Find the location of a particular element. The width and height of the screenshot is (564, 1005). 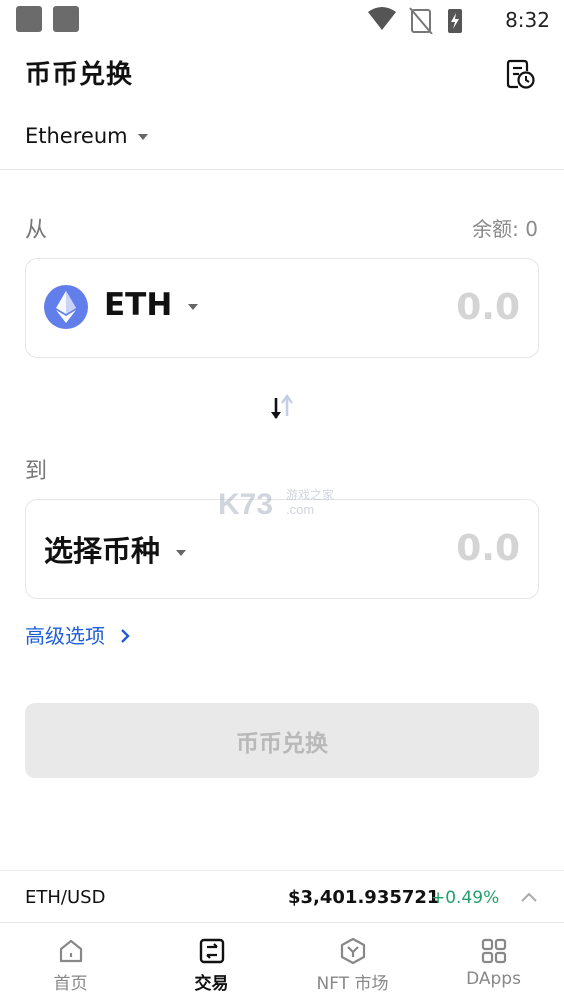

page-title: 币币兑换 is located at coordinates (79, 75).